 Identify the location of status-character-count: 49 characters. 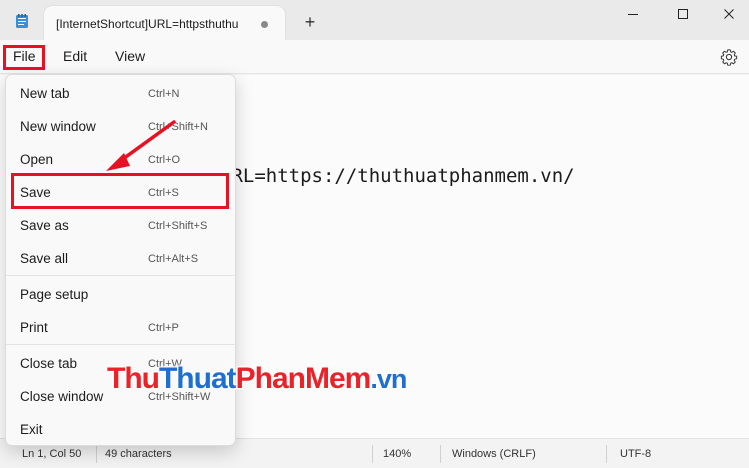
(138, 454).